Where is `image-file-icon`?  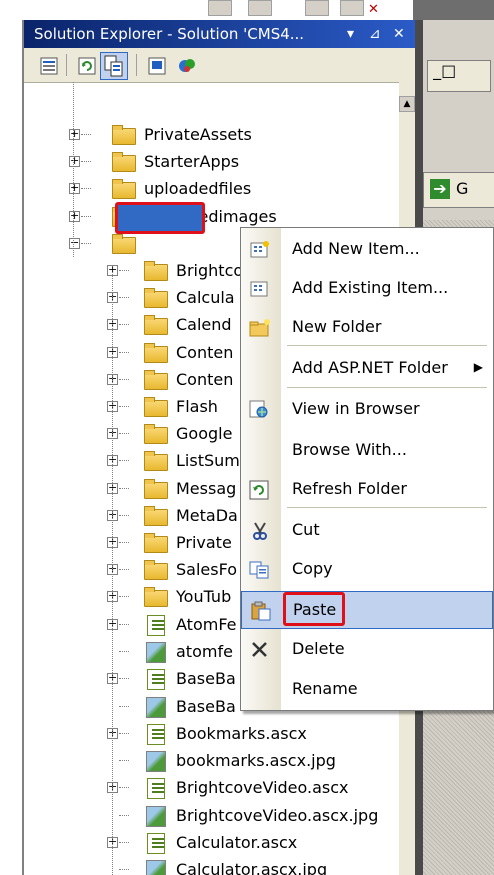
image-file-icon is located at coordinates (156, 652).